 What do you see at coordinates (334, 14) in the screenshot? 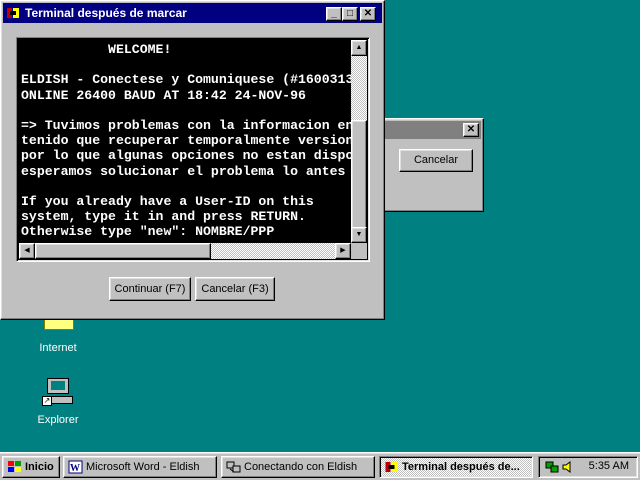
I see `minimize-button: _` at bounding box center [334, 14].